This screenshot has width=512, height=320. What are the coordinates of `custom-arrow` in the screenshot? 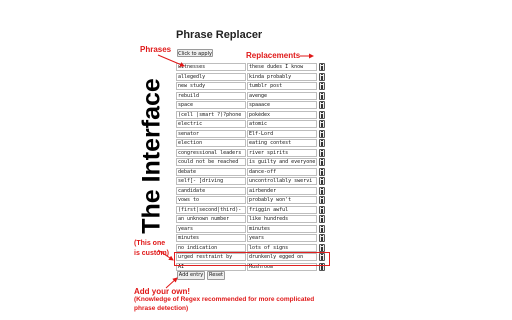 It's located at (165, 255).